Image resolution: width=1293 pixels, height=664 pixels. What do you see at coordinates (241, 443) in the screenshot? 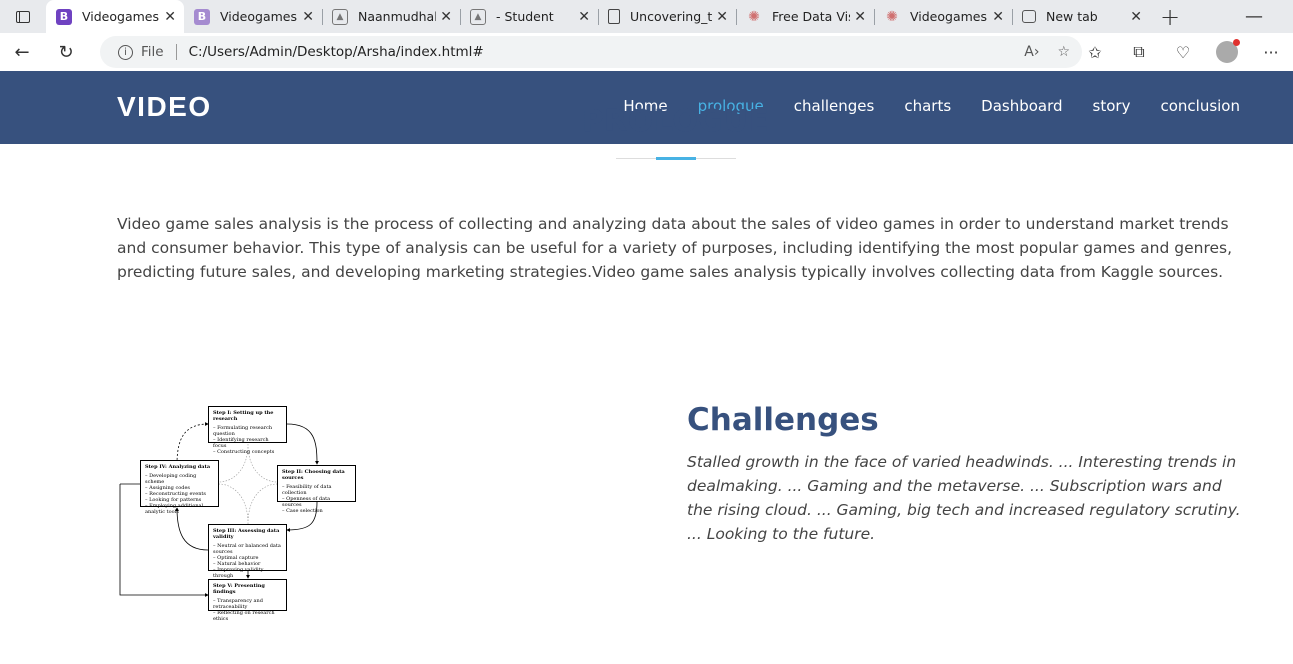
I see `step-line: – Identifying research focus` at bounding box center [241, 443].